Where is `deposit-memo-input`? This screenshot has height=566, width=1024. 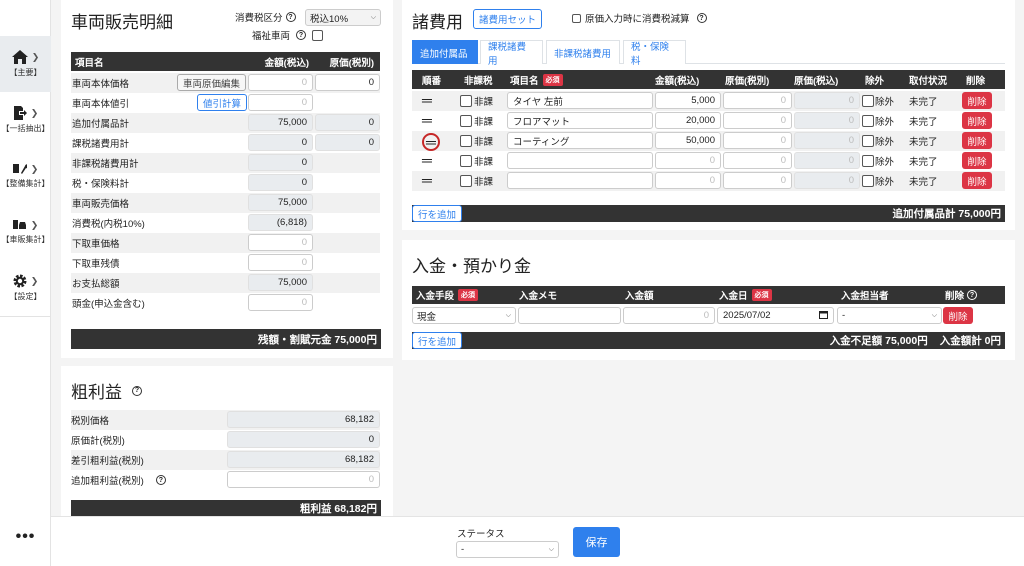
deposit-memo-input is located at coordinates (569, 315).